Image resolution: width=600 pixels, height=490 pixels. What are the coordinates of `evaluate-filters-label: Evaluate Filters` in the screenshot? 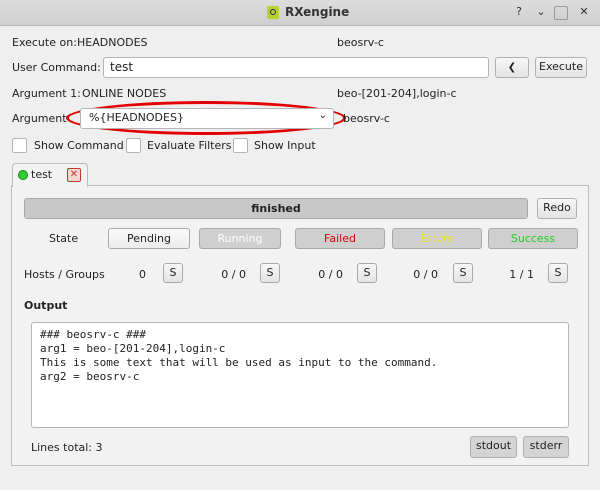 It's located at (189, 145).